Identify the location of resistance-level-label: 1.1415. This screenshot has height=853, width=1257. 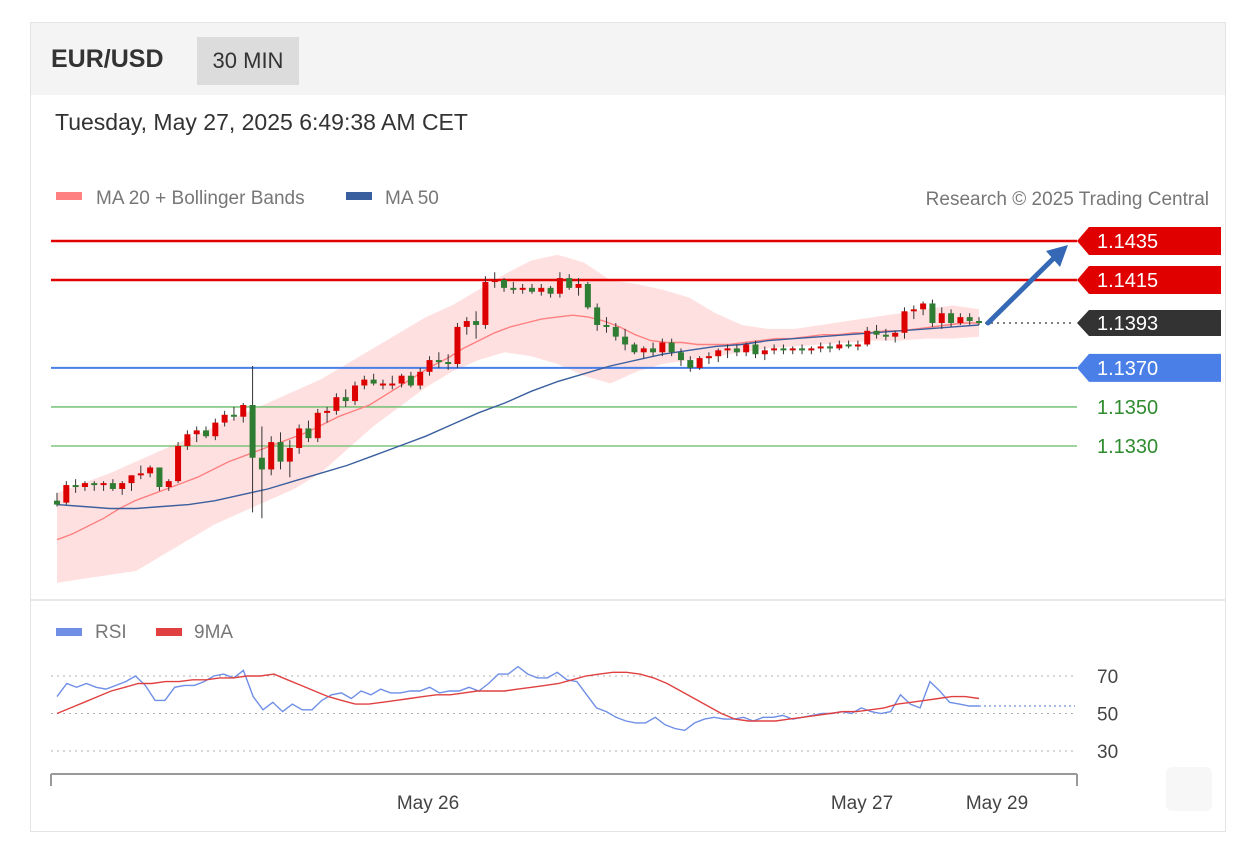
(1127, 281).